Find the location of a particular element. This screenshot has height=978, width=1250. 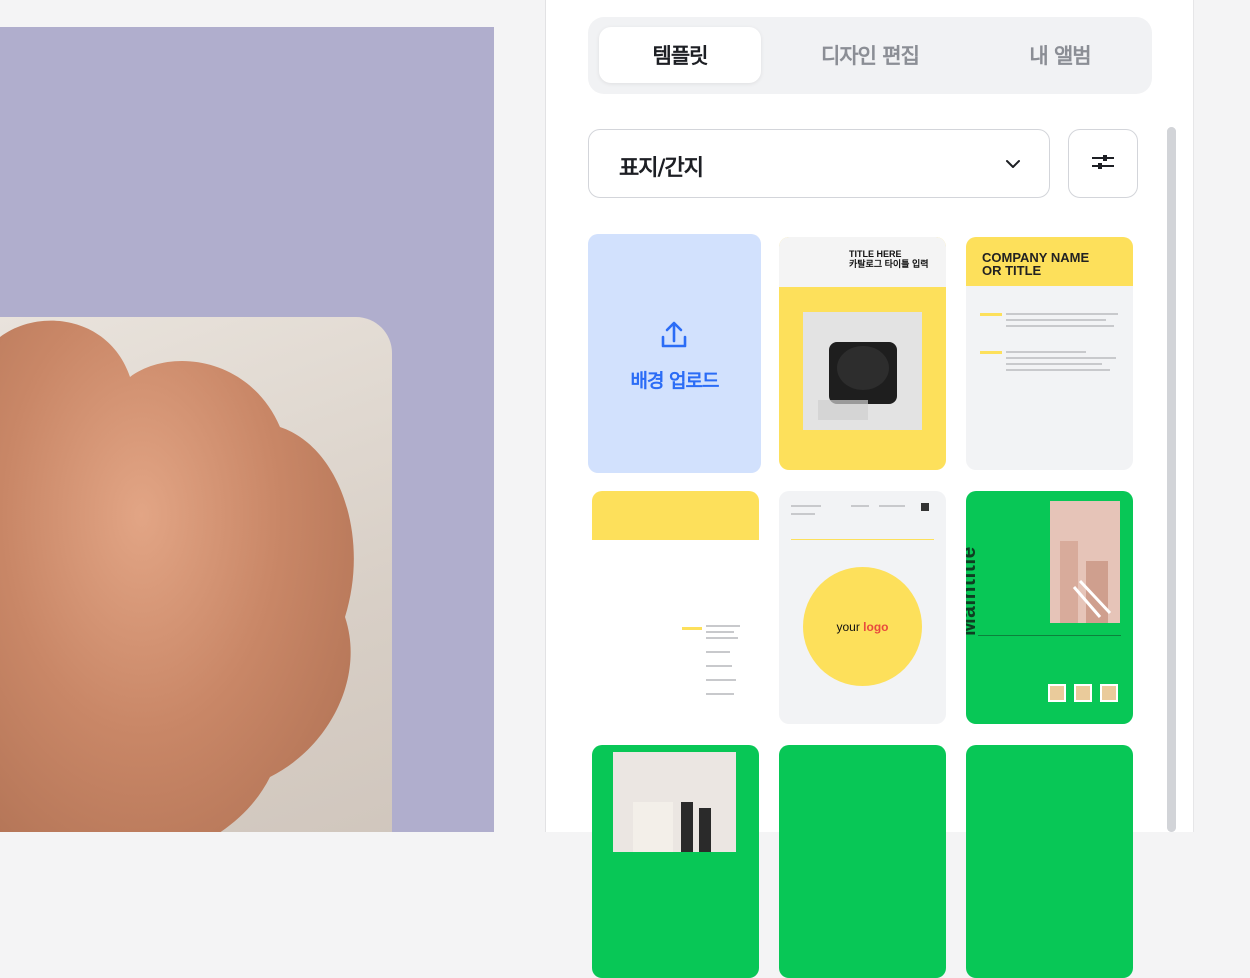

upload-icon is located at coordinates (674, 336).